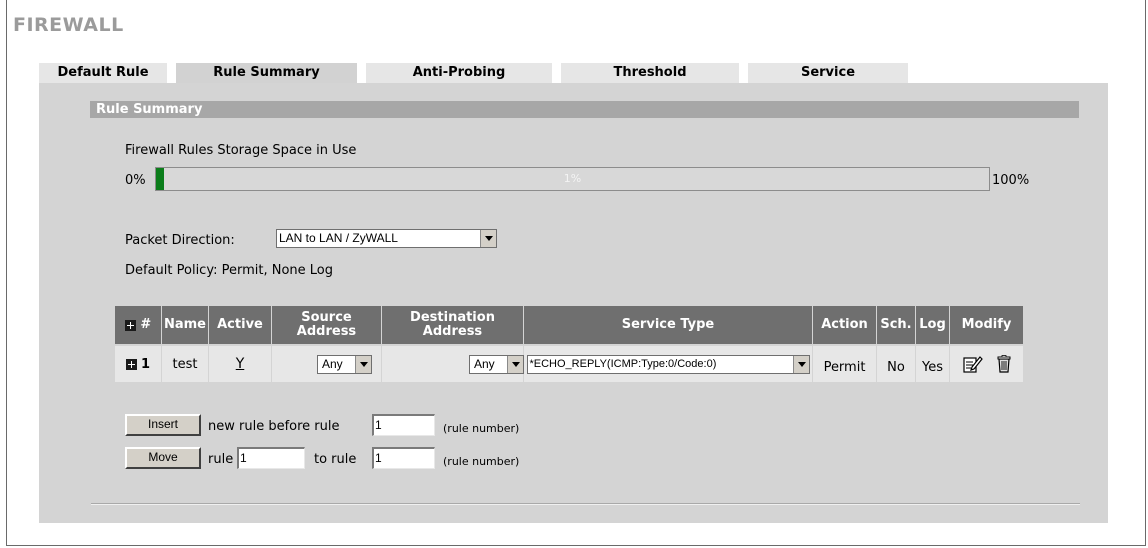 Image resolution: width=1148 pixels, height=548 pixels. What do you see at coordinates (130, 325) in the screenshot?
I see `expand-all-icon` at bounding box center [130, 325].